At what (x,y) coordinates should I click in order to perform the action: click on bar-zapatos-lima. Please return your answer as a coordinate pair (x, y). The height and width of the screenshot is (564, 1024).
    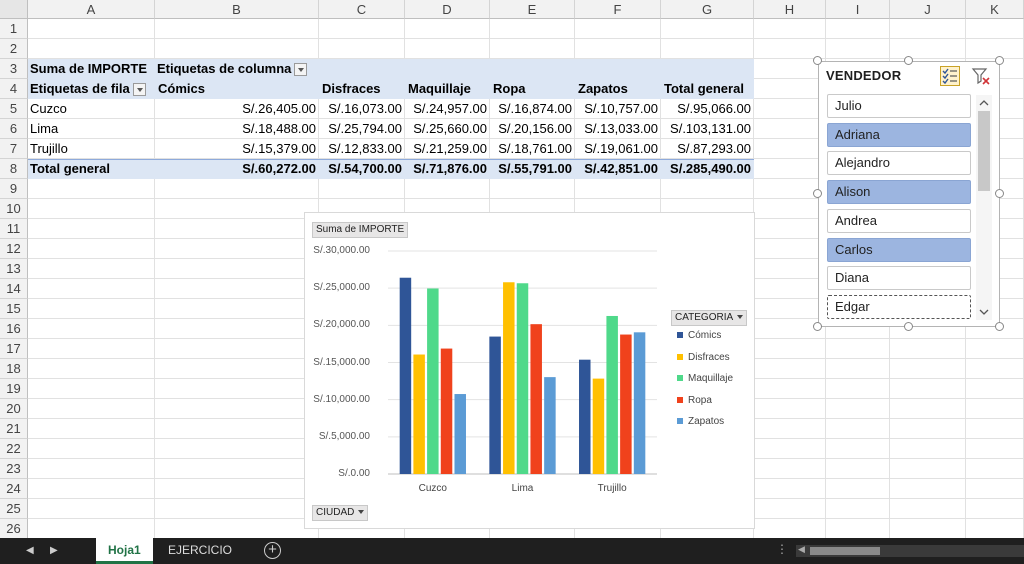
    Looking at the image, I should click on (550, 425).